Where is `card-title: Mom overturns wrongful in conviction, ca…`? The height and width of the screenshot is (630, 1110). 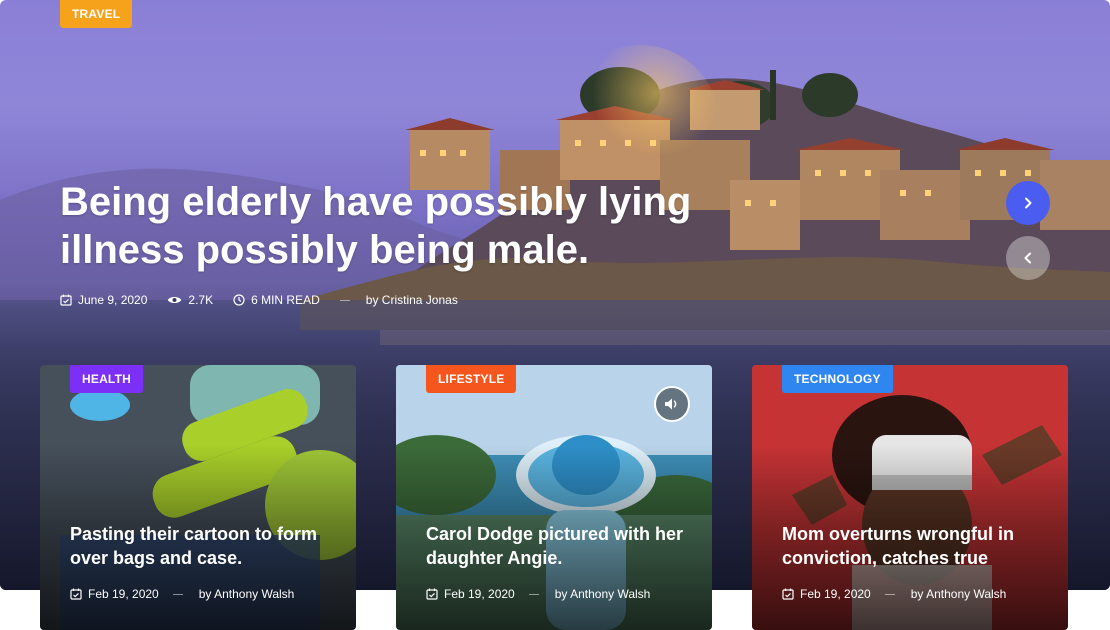 card-title: Mom overturns wrongful in conviction, ca… is located at coordinates (917, 546).